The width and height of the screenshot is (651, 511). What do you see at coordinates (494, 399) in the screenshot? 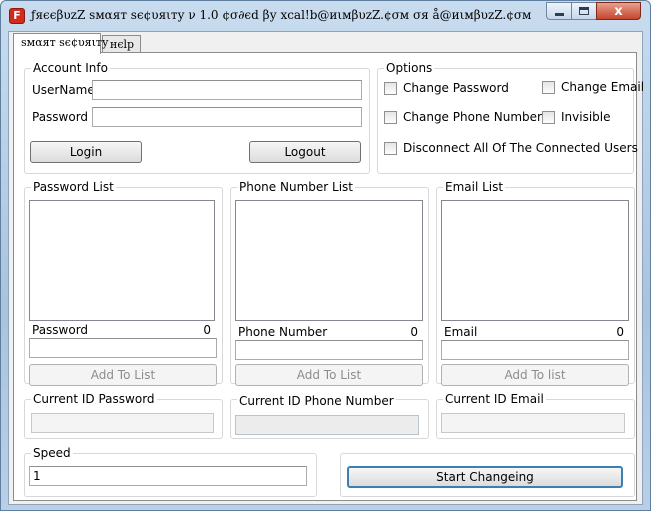
I see `current-email-label: Current ID Email` at bounding box center [494, 399].